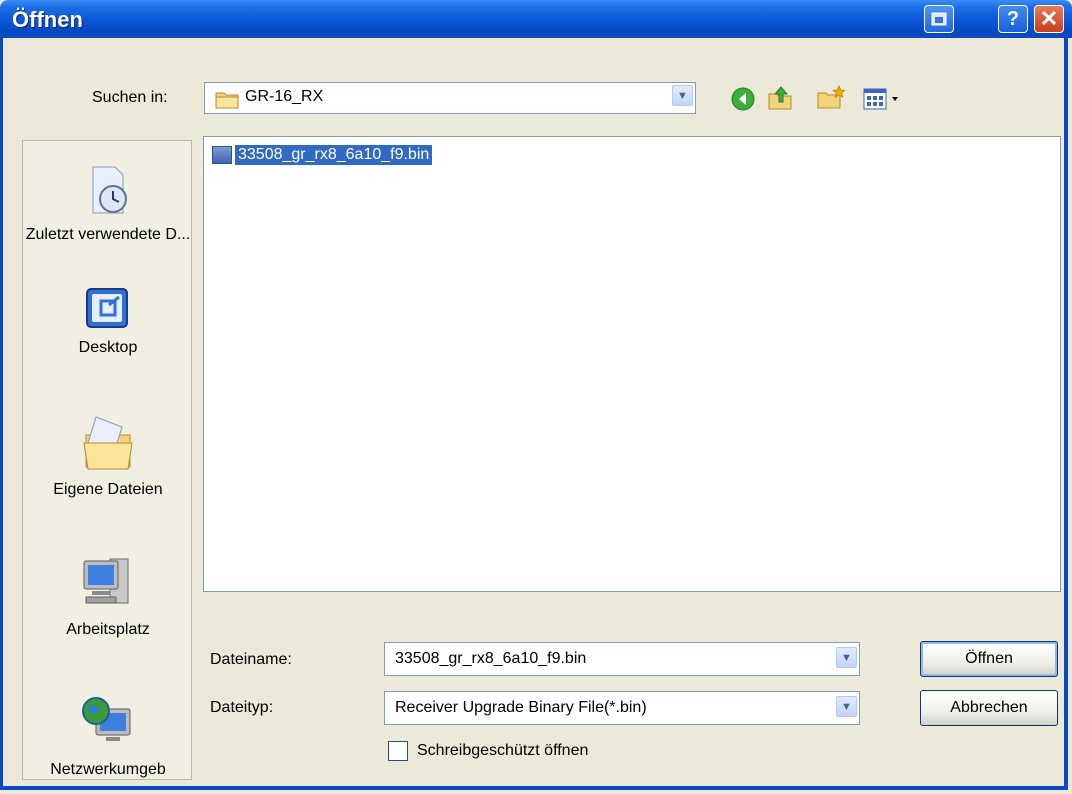 Image resolution: width=1072 pixels, height=794 pixels. I want to click on readonly-checkbox, so click(398, 751).